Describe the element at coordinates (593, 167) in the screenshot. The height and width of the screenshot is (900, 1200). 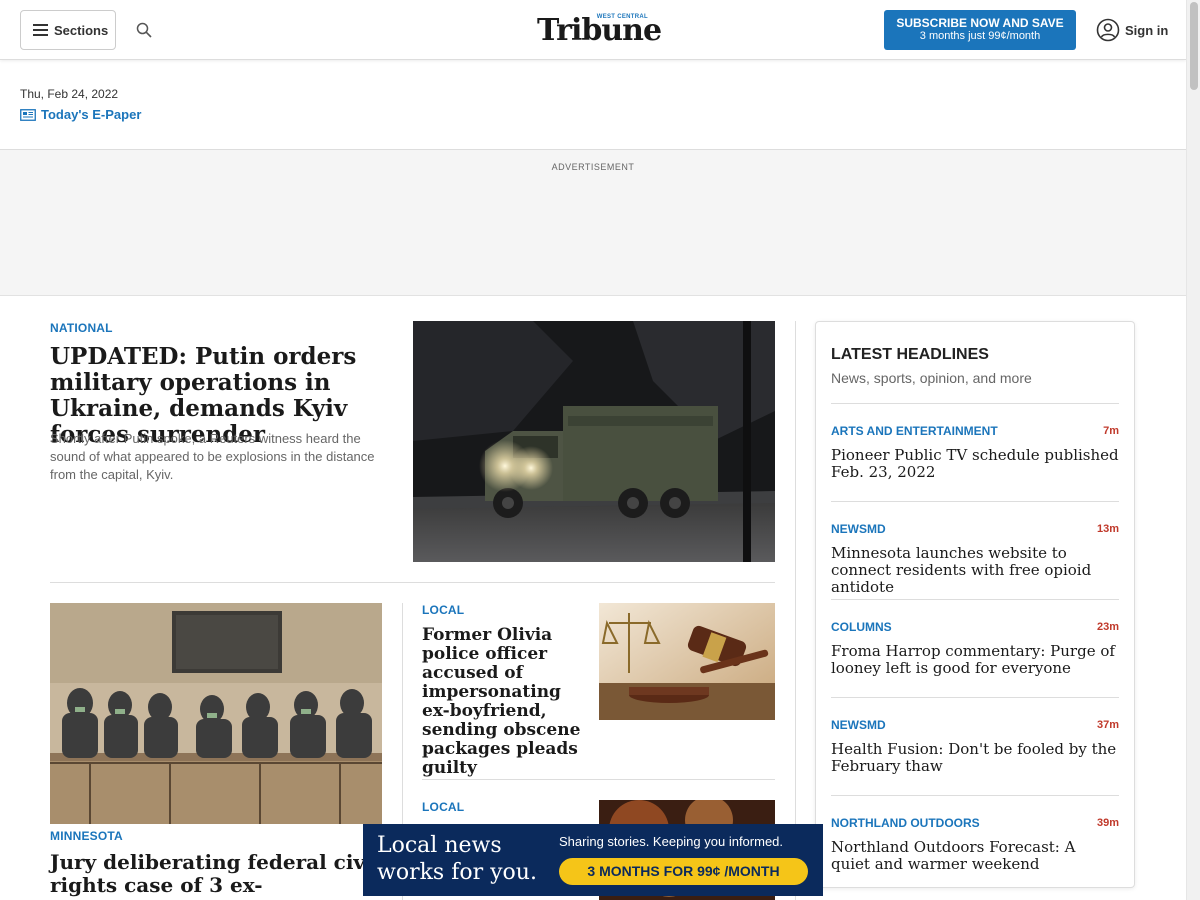
I see `advertisement-label: ADVERTISEMENT` at that location.